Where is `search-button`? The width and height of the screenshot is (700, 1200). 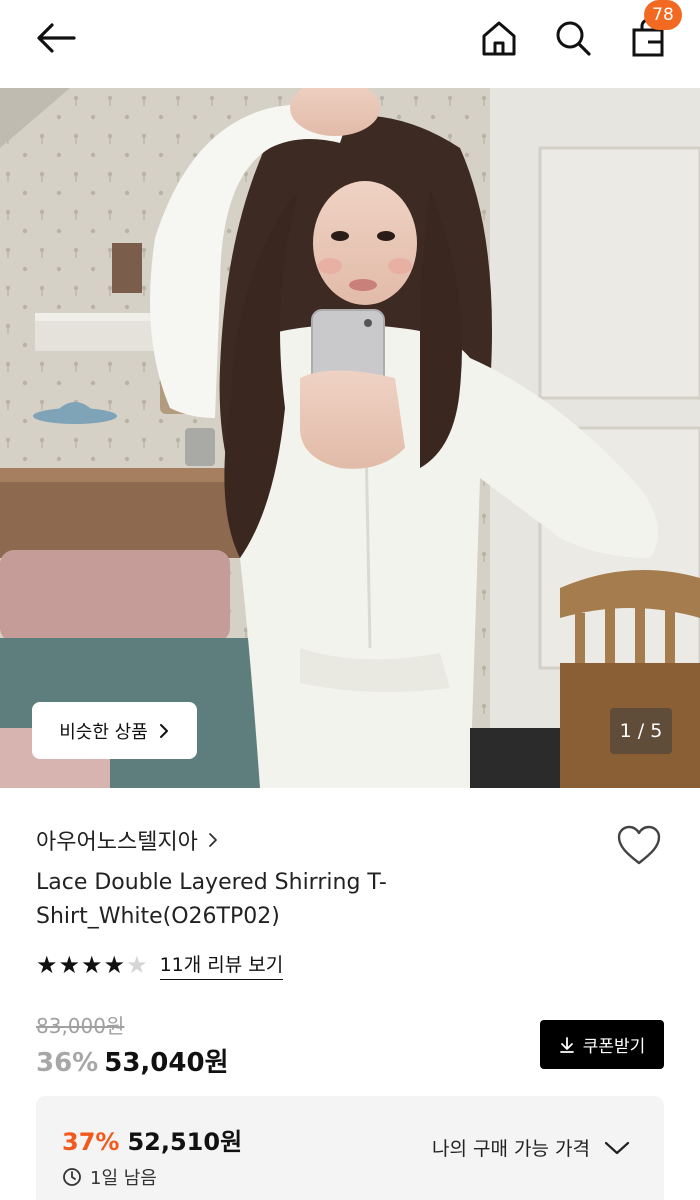
search-button is located at coordinates (573, 38).